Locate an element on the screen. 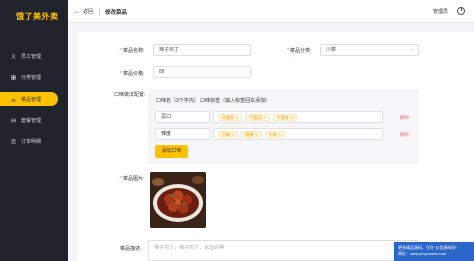 This screenshot has width=474, height=261. dish-icon is located at coordinates (13, 99).